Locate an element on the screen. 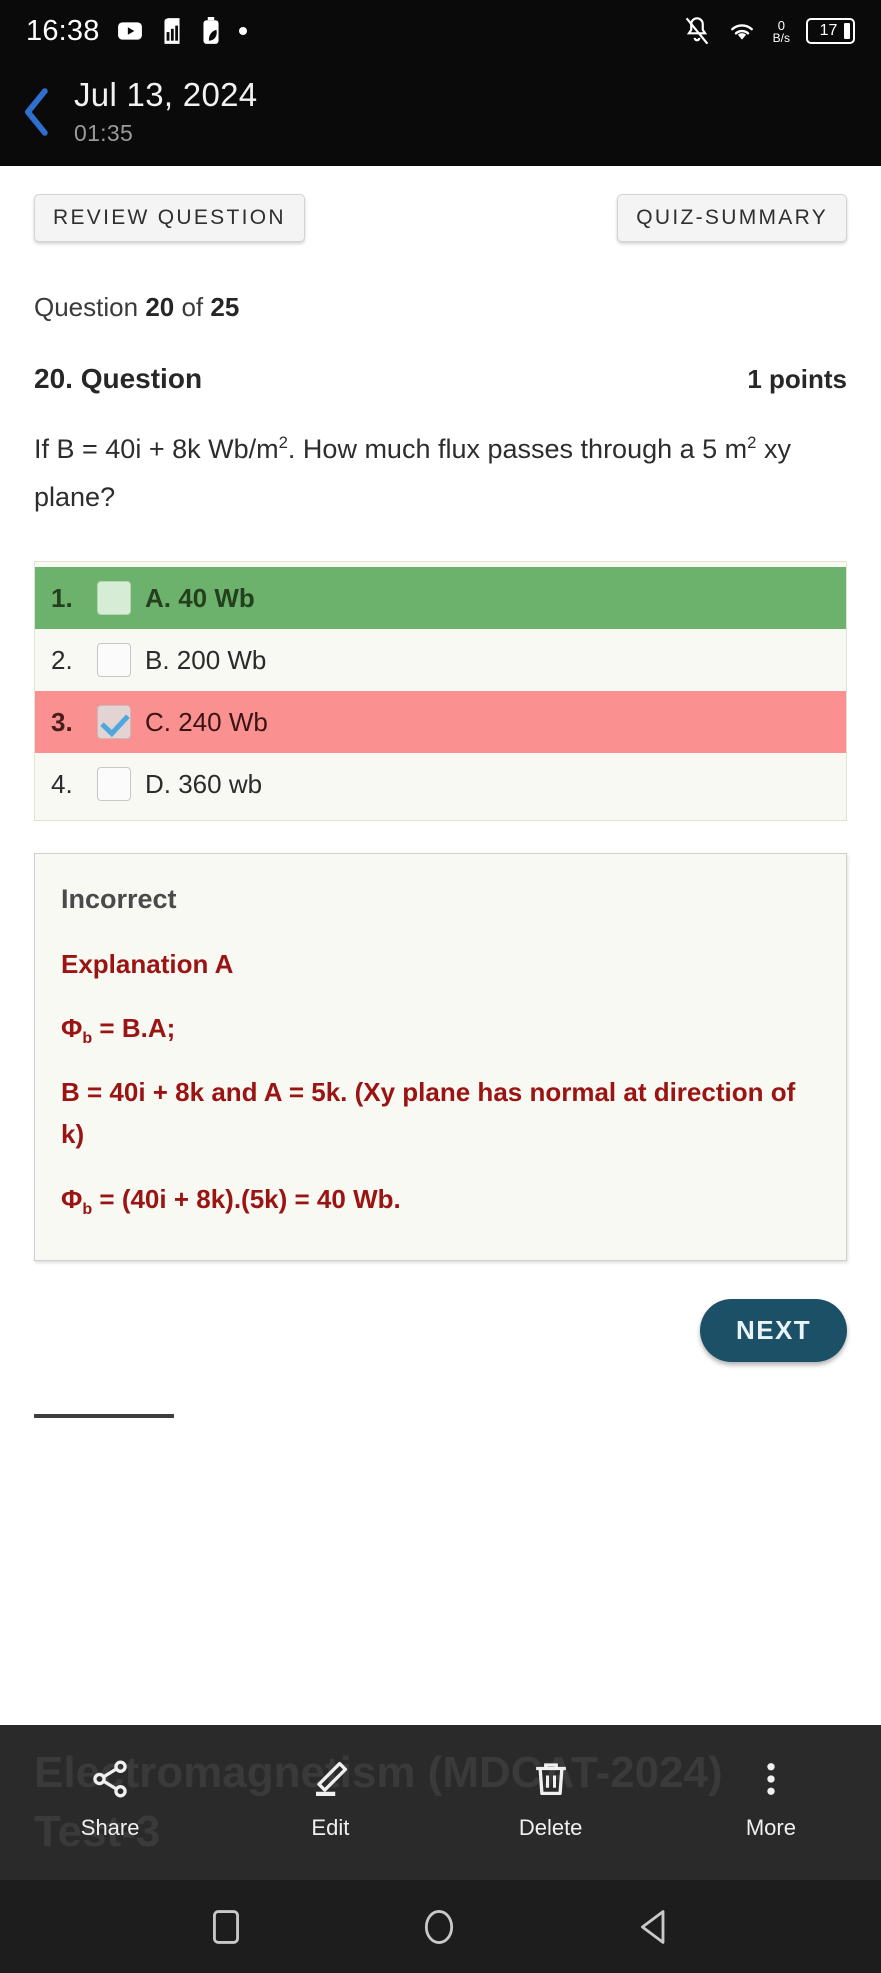 This screenshot has width=881, height=1973. option-label: A. 40 Wb is located at coordinates (200, 597).